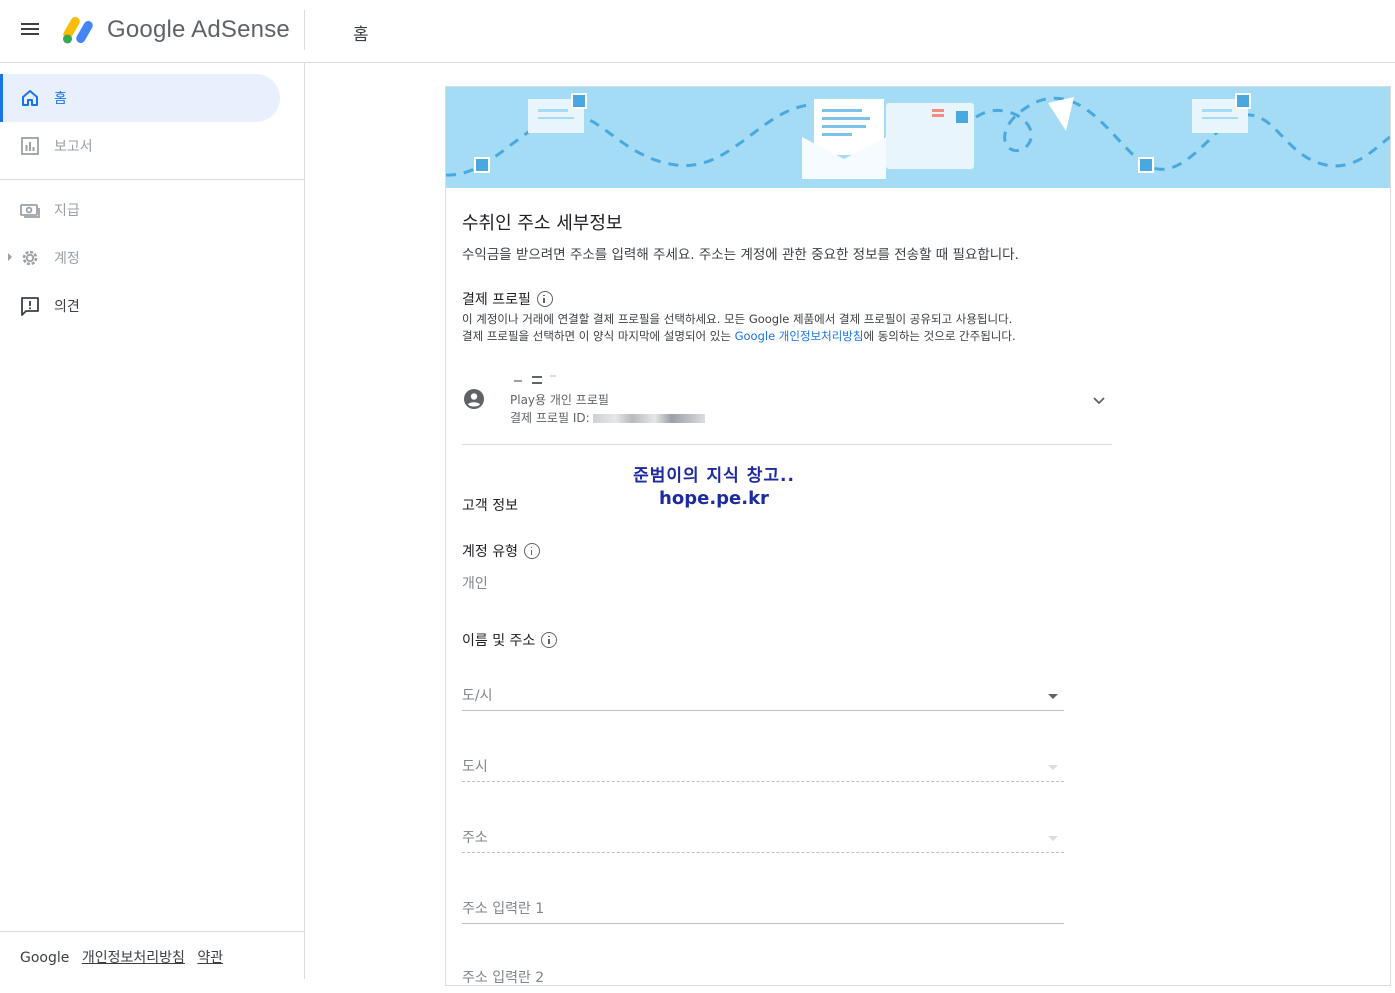 The width and height of the screenshot is (1395, 993). I want to click on hamburger-menu-icon, so click(31, 31).